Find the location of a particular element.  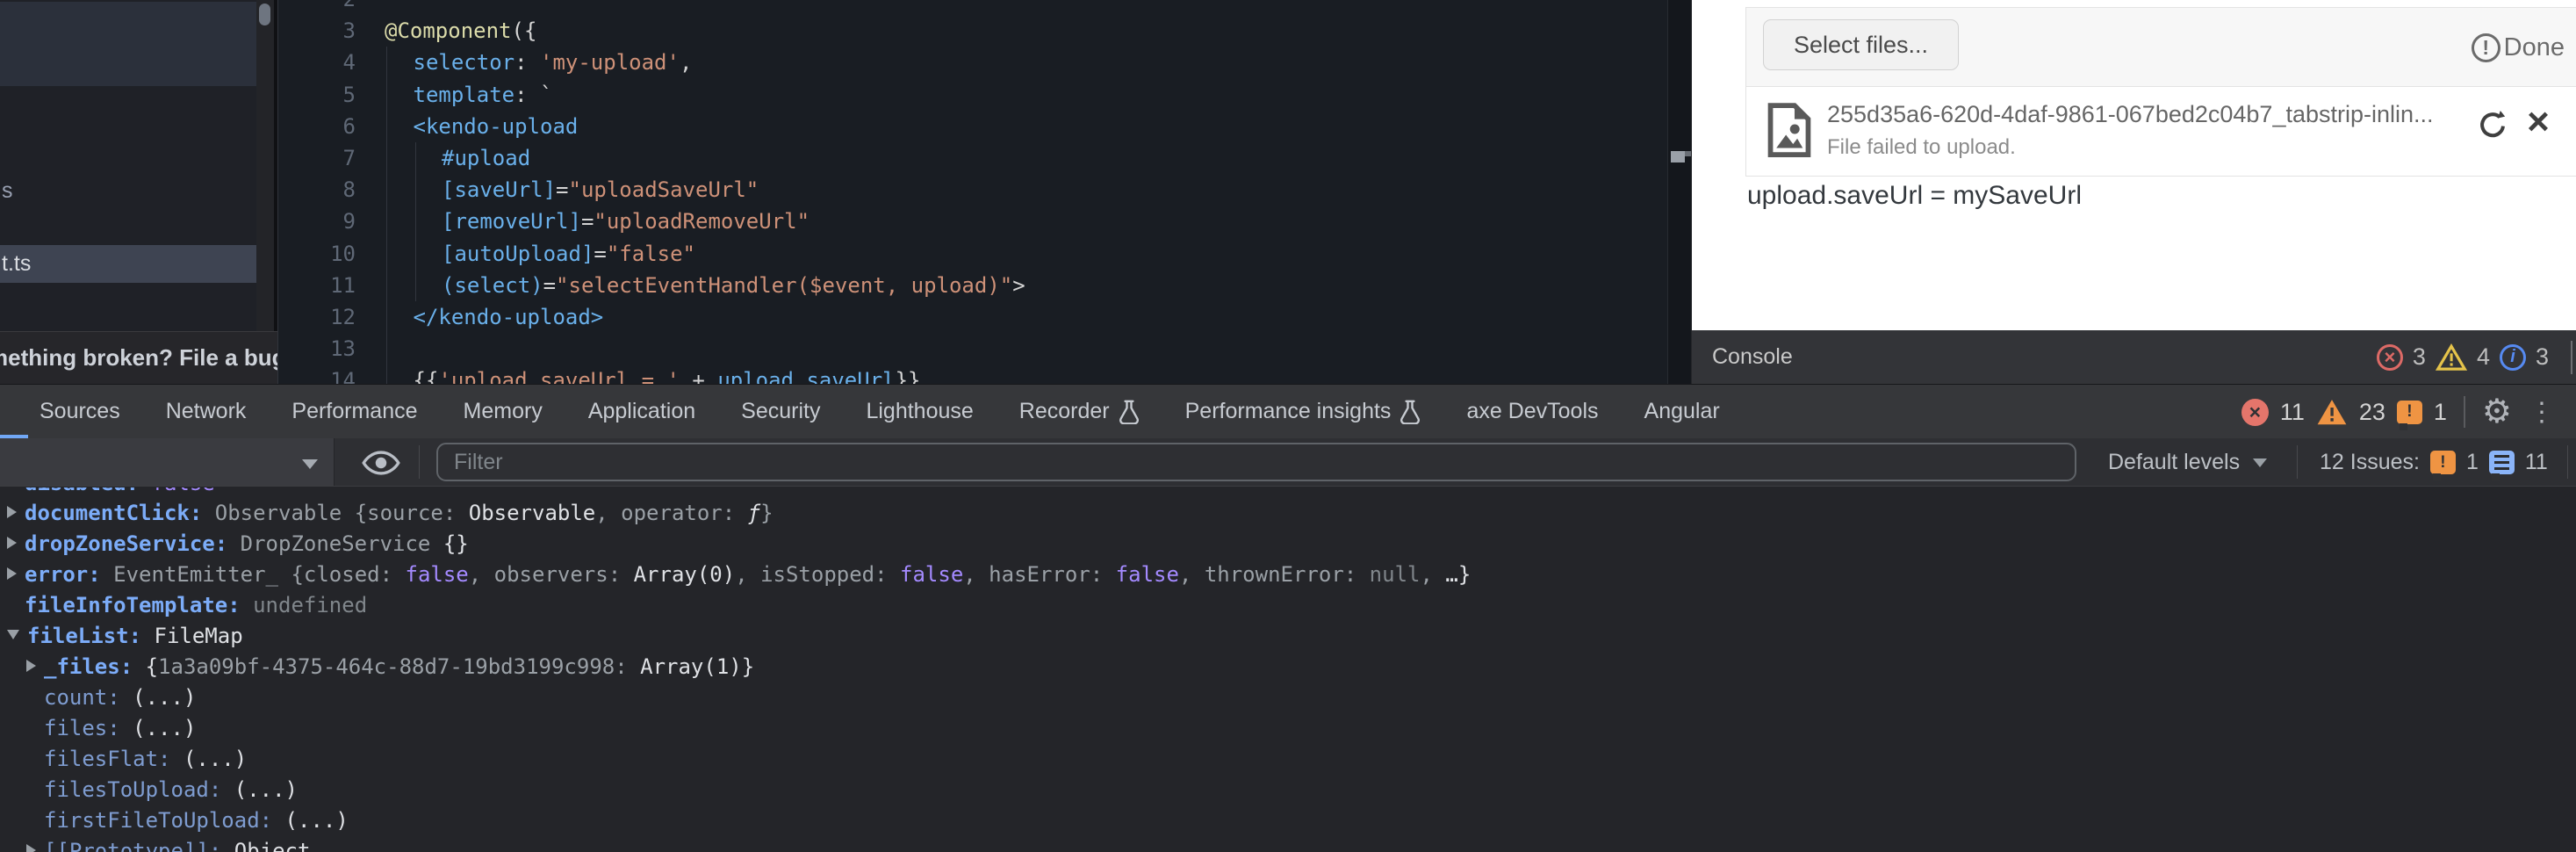

code-line: 7 #upload is located at coordinates (972, 158).